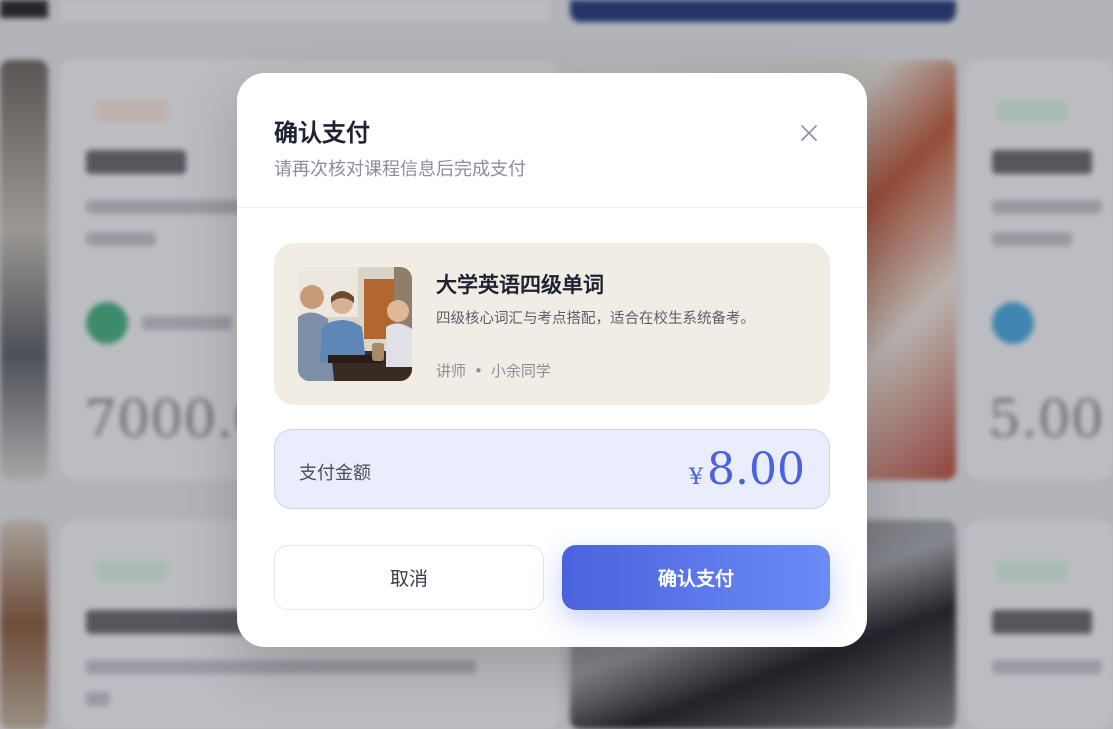  What do you see at coordinates (335, 473) in the screenshot?
I see `payment-amount-label: 支付金额` at bounding box center [335, 473].